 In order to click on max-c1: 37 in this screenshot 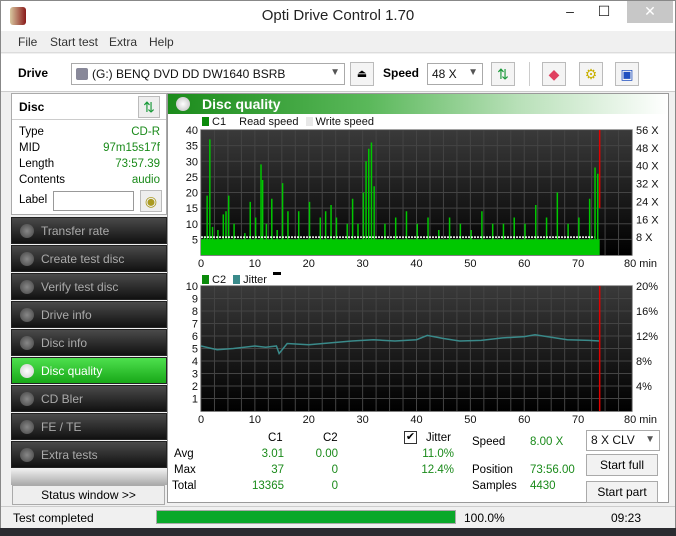, I will do `click(277, 470)`.